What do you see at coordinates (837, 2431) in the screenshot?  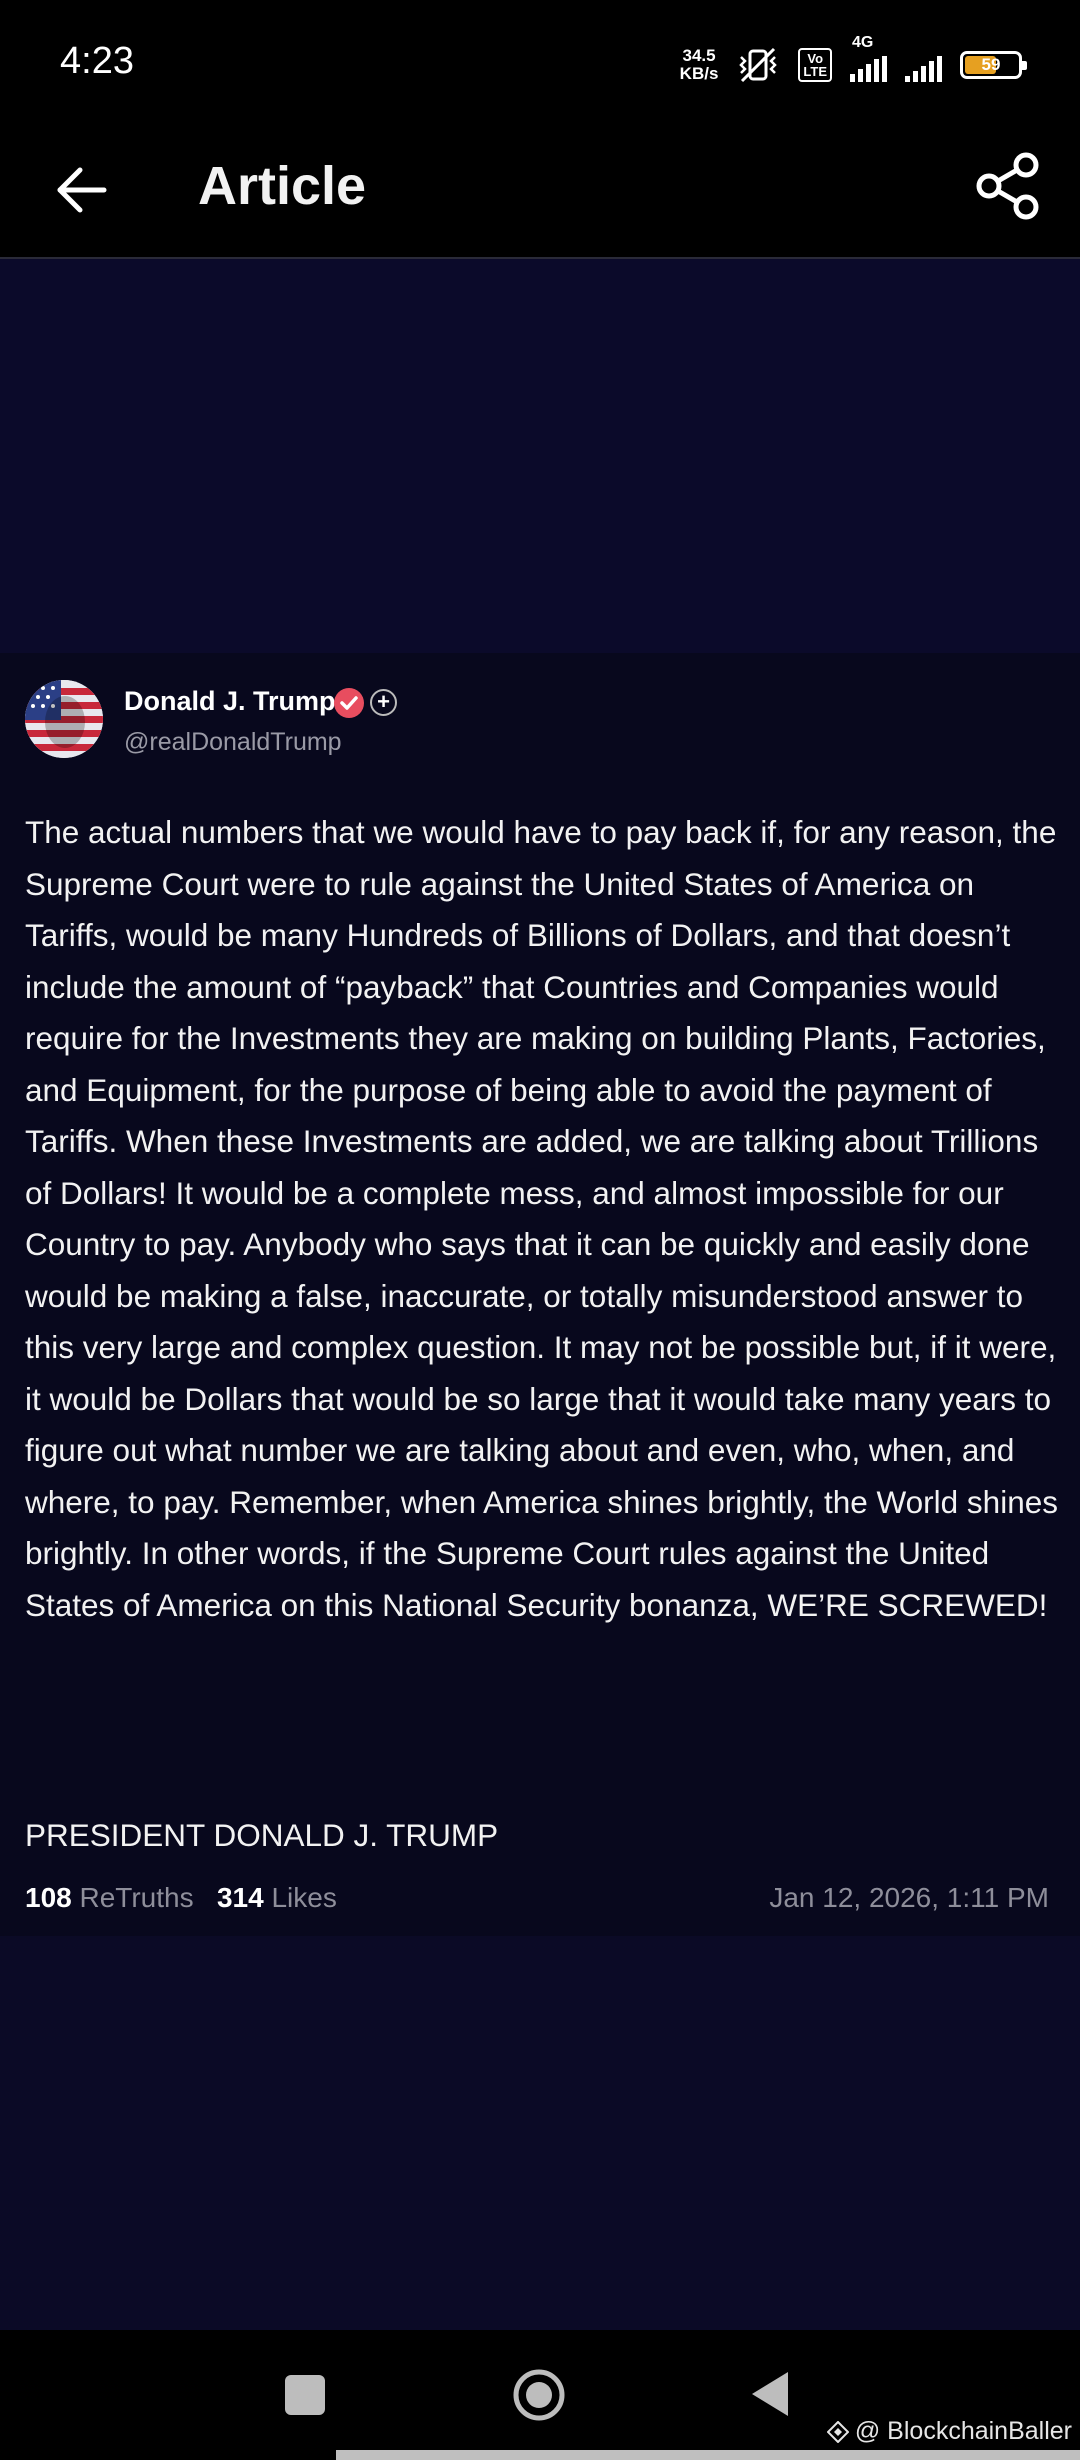 I see `diamond-logo-icon` at bounding box center [837, 2431].